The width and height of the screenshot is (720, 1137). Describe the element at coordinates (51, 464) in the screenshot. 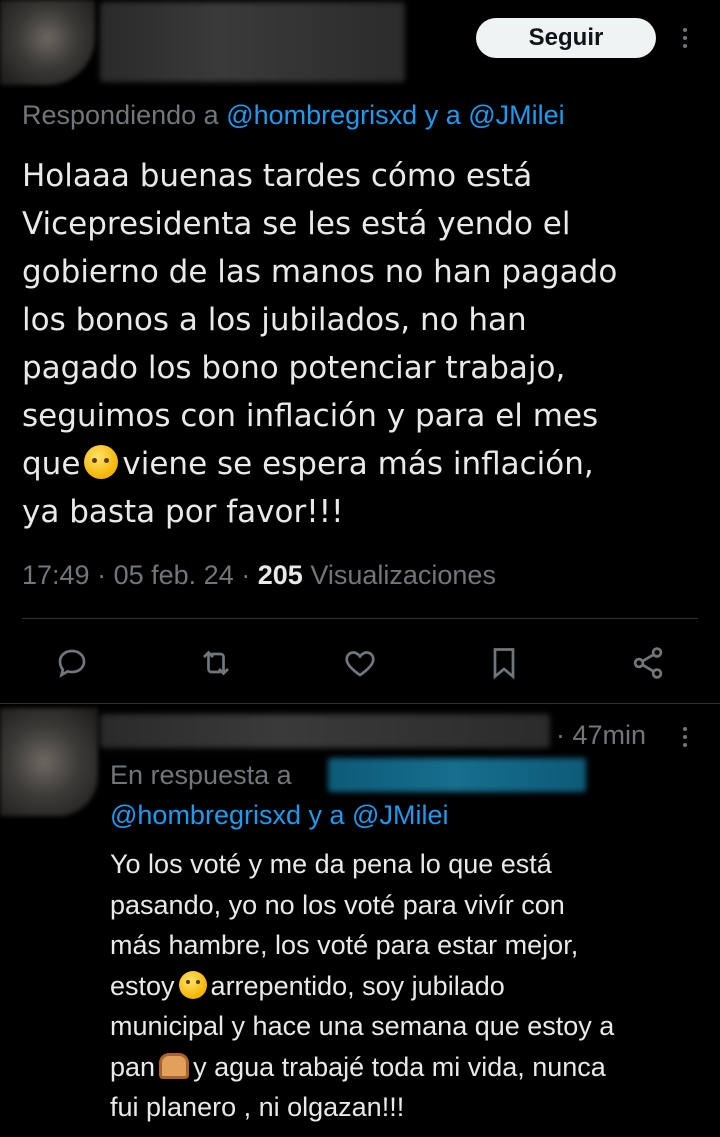

I see `tweet-line-fragment: que` at that location.